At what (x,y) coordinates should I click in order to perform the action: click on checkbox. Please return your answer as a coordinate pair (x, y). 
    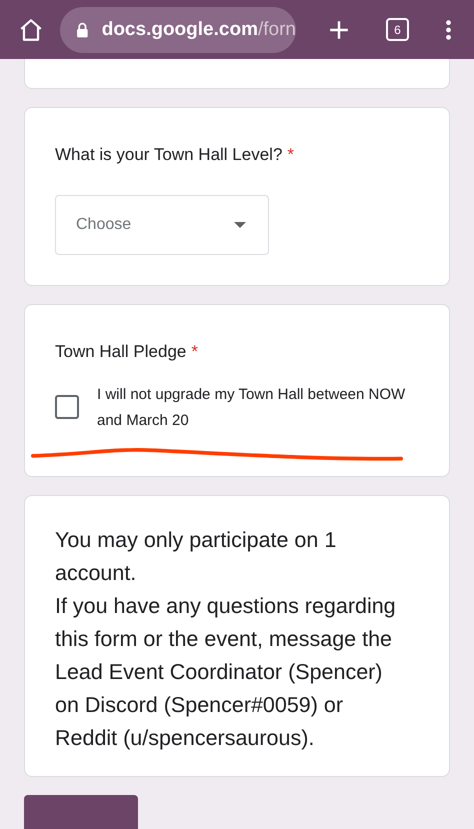
    Looking at the image, I should click on (67, 407).